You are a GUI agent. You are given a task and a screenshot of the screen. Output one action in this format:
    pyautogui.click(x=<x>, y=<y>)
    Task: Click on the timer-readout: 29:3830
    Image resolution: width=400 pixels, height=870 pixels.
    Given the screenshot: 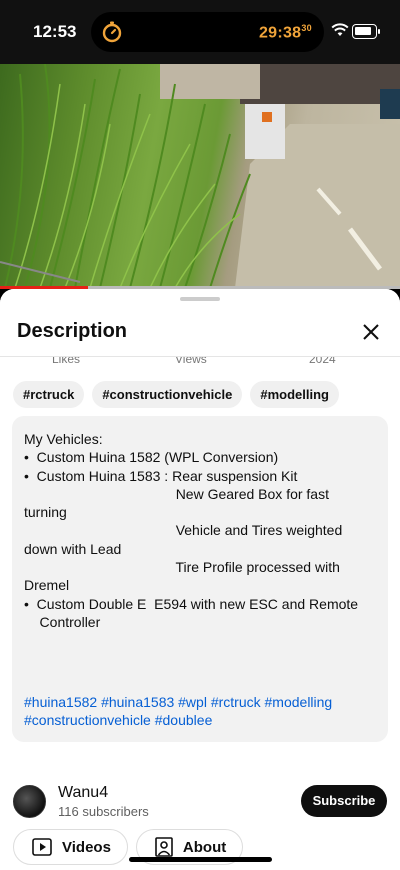 What is the action you would take?
    pyautogui.click(x=285, y=32)
    